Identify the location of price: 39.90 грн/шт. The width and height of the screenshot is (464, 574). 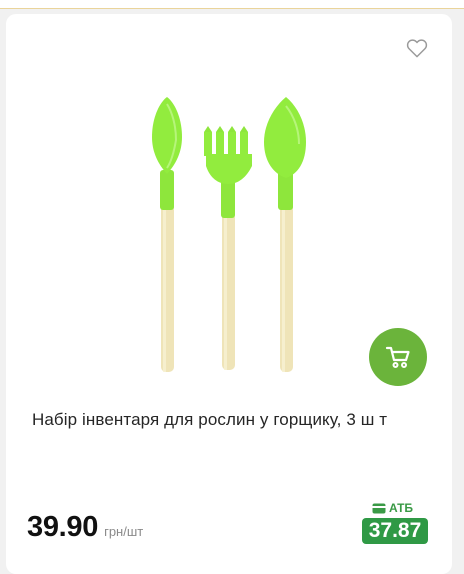
(85, 527).